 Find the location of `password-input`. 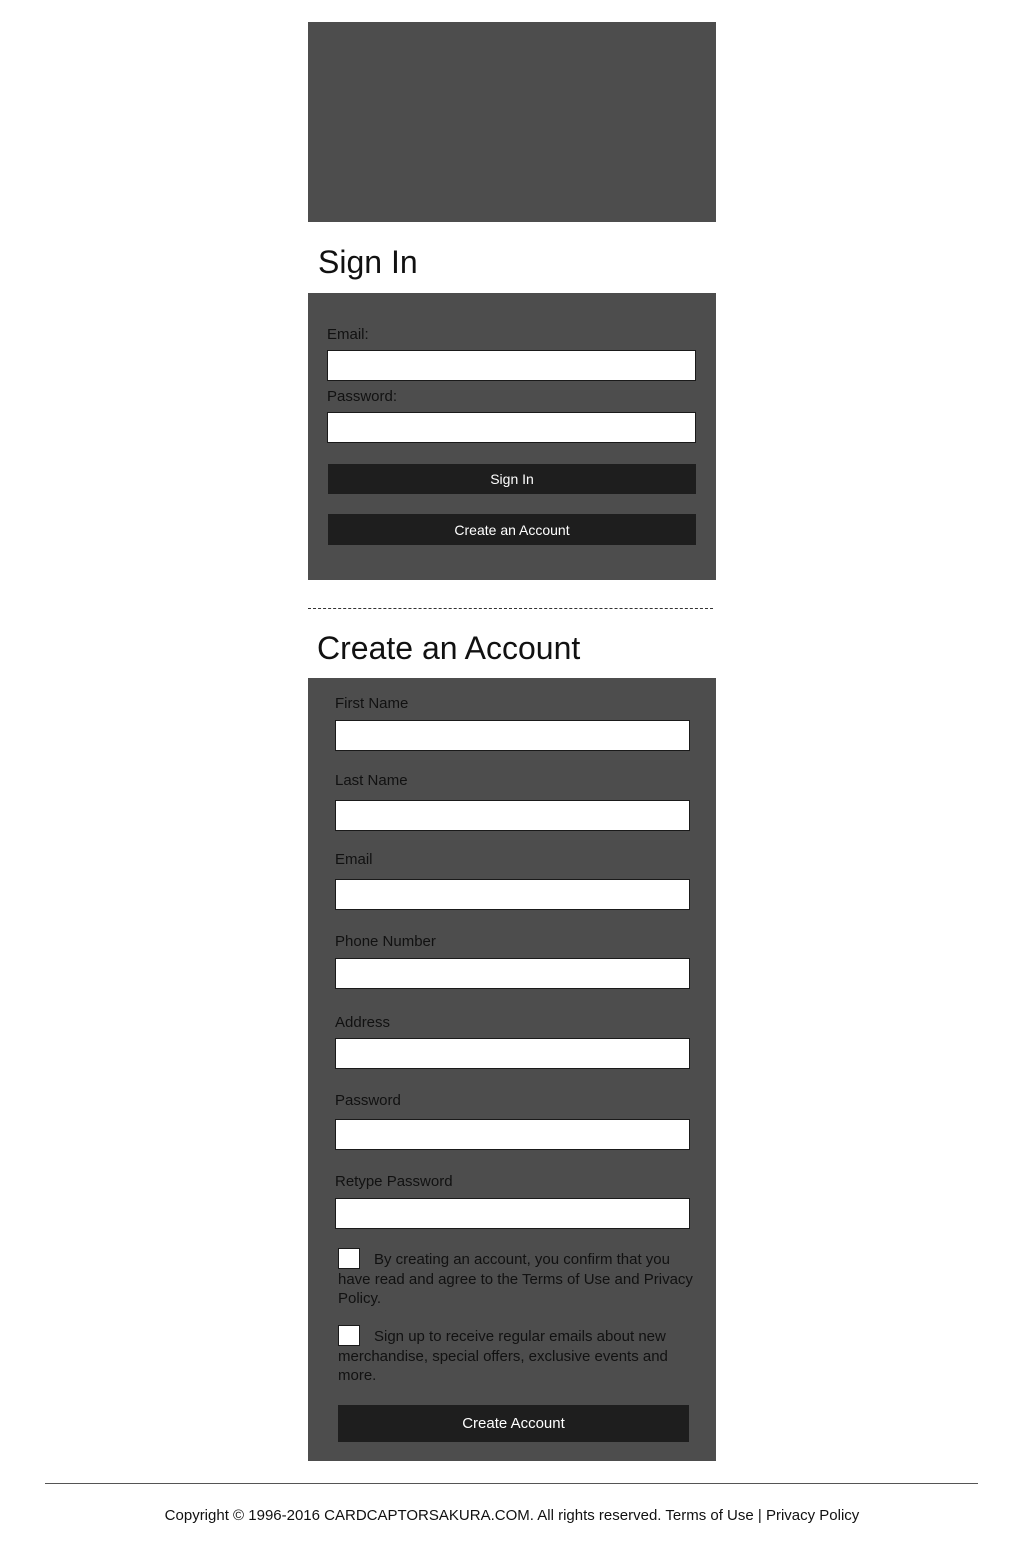

password-input is located at coordinates (512, 1134).